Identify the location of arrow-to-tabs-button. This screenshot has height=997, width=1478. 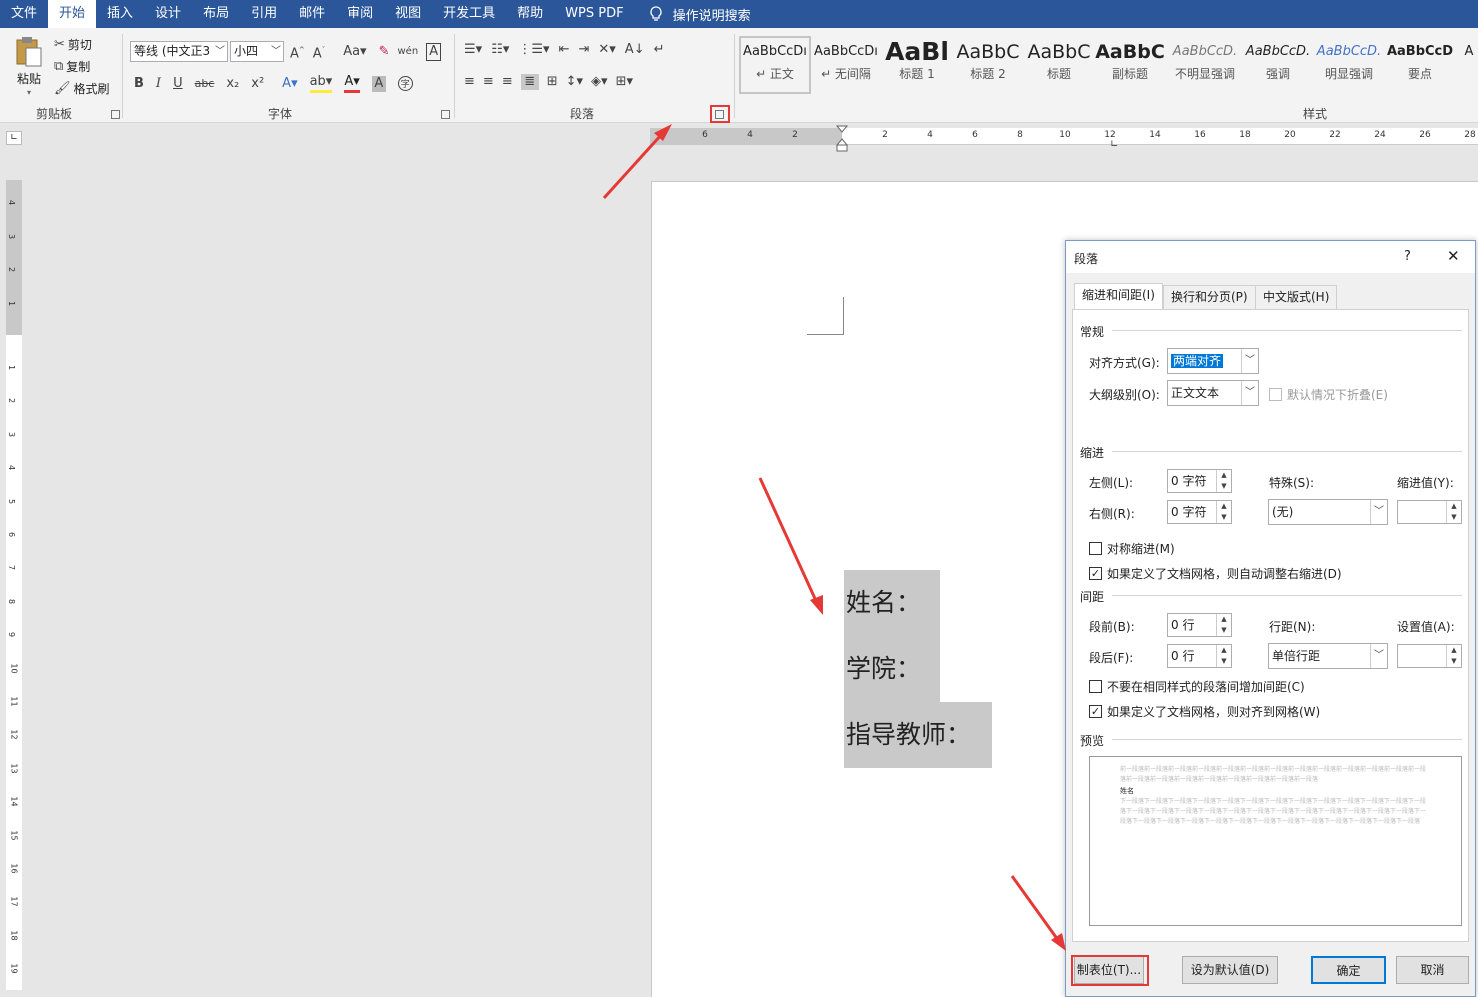
(1038, 913).